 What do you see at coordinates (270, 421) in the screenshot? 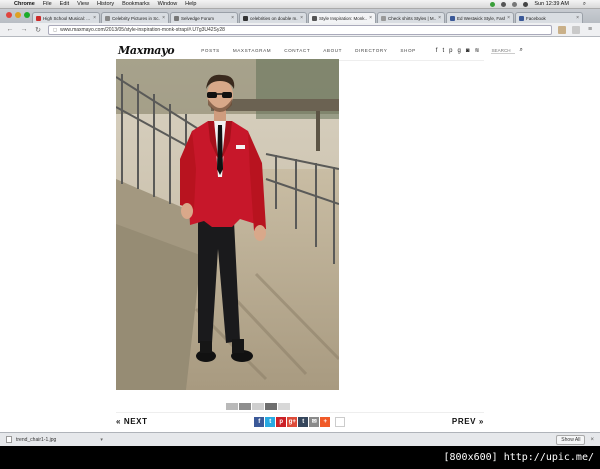
I see `twitter-share-icon: t` at bounding box center [270, 421].